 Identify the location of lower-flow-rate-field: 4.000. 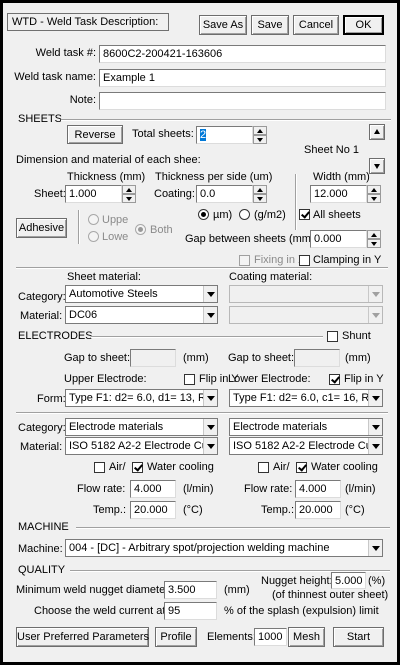
(318, 489).